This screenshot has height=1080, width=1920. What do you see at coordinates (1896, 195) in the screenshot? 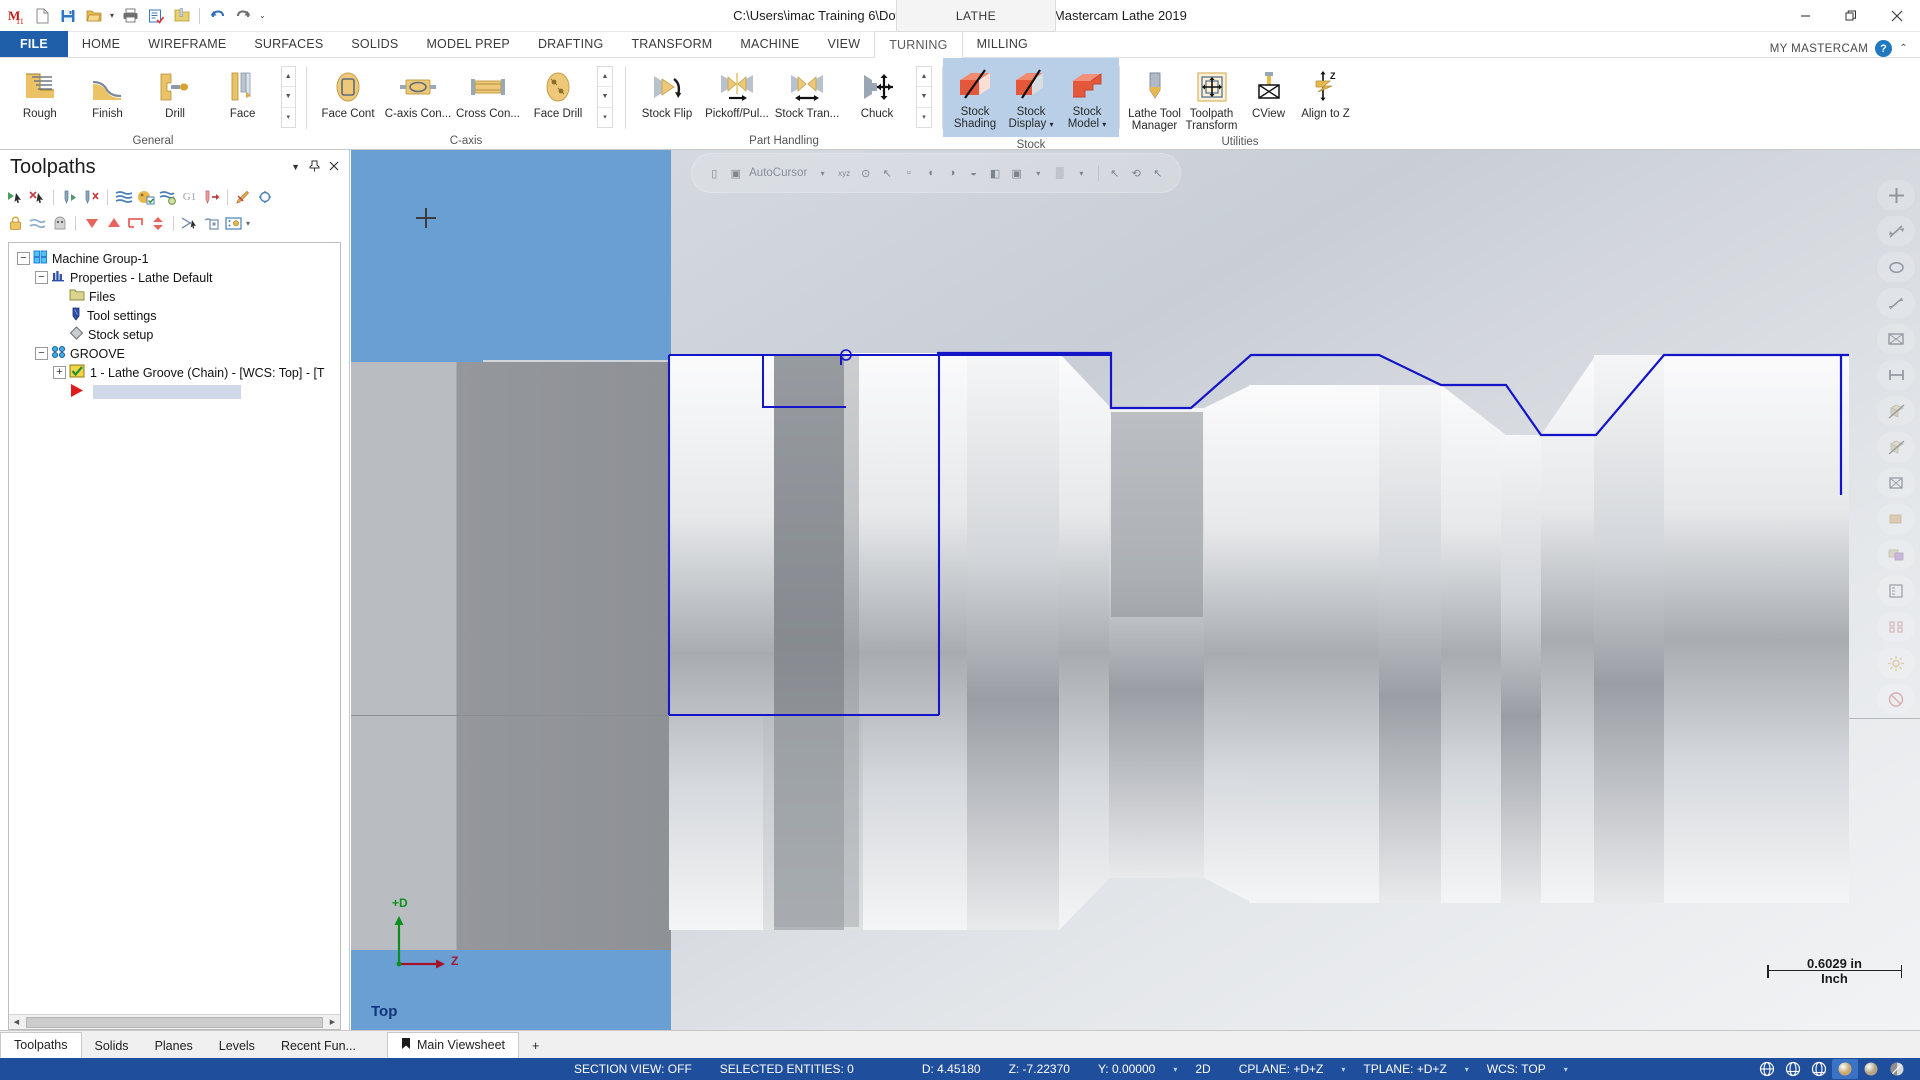
I see `fit-to-screen-icon` at bounding box center [1896, 195].